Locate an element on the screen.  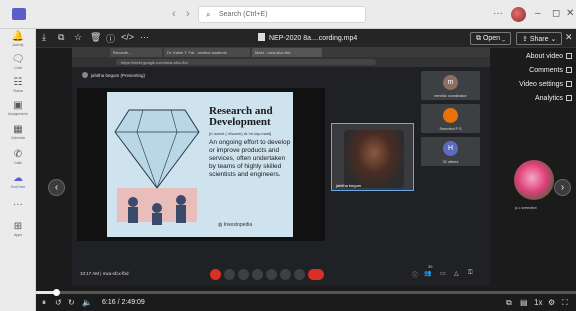
back-arrow-icon: ‹ is located at coordinates (174, 14).